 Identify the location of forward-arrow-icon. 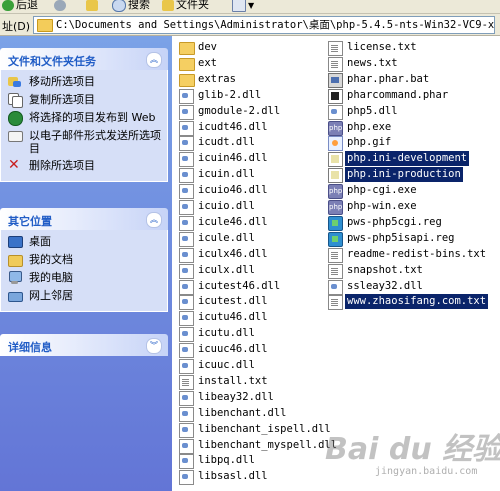
(60, 5).